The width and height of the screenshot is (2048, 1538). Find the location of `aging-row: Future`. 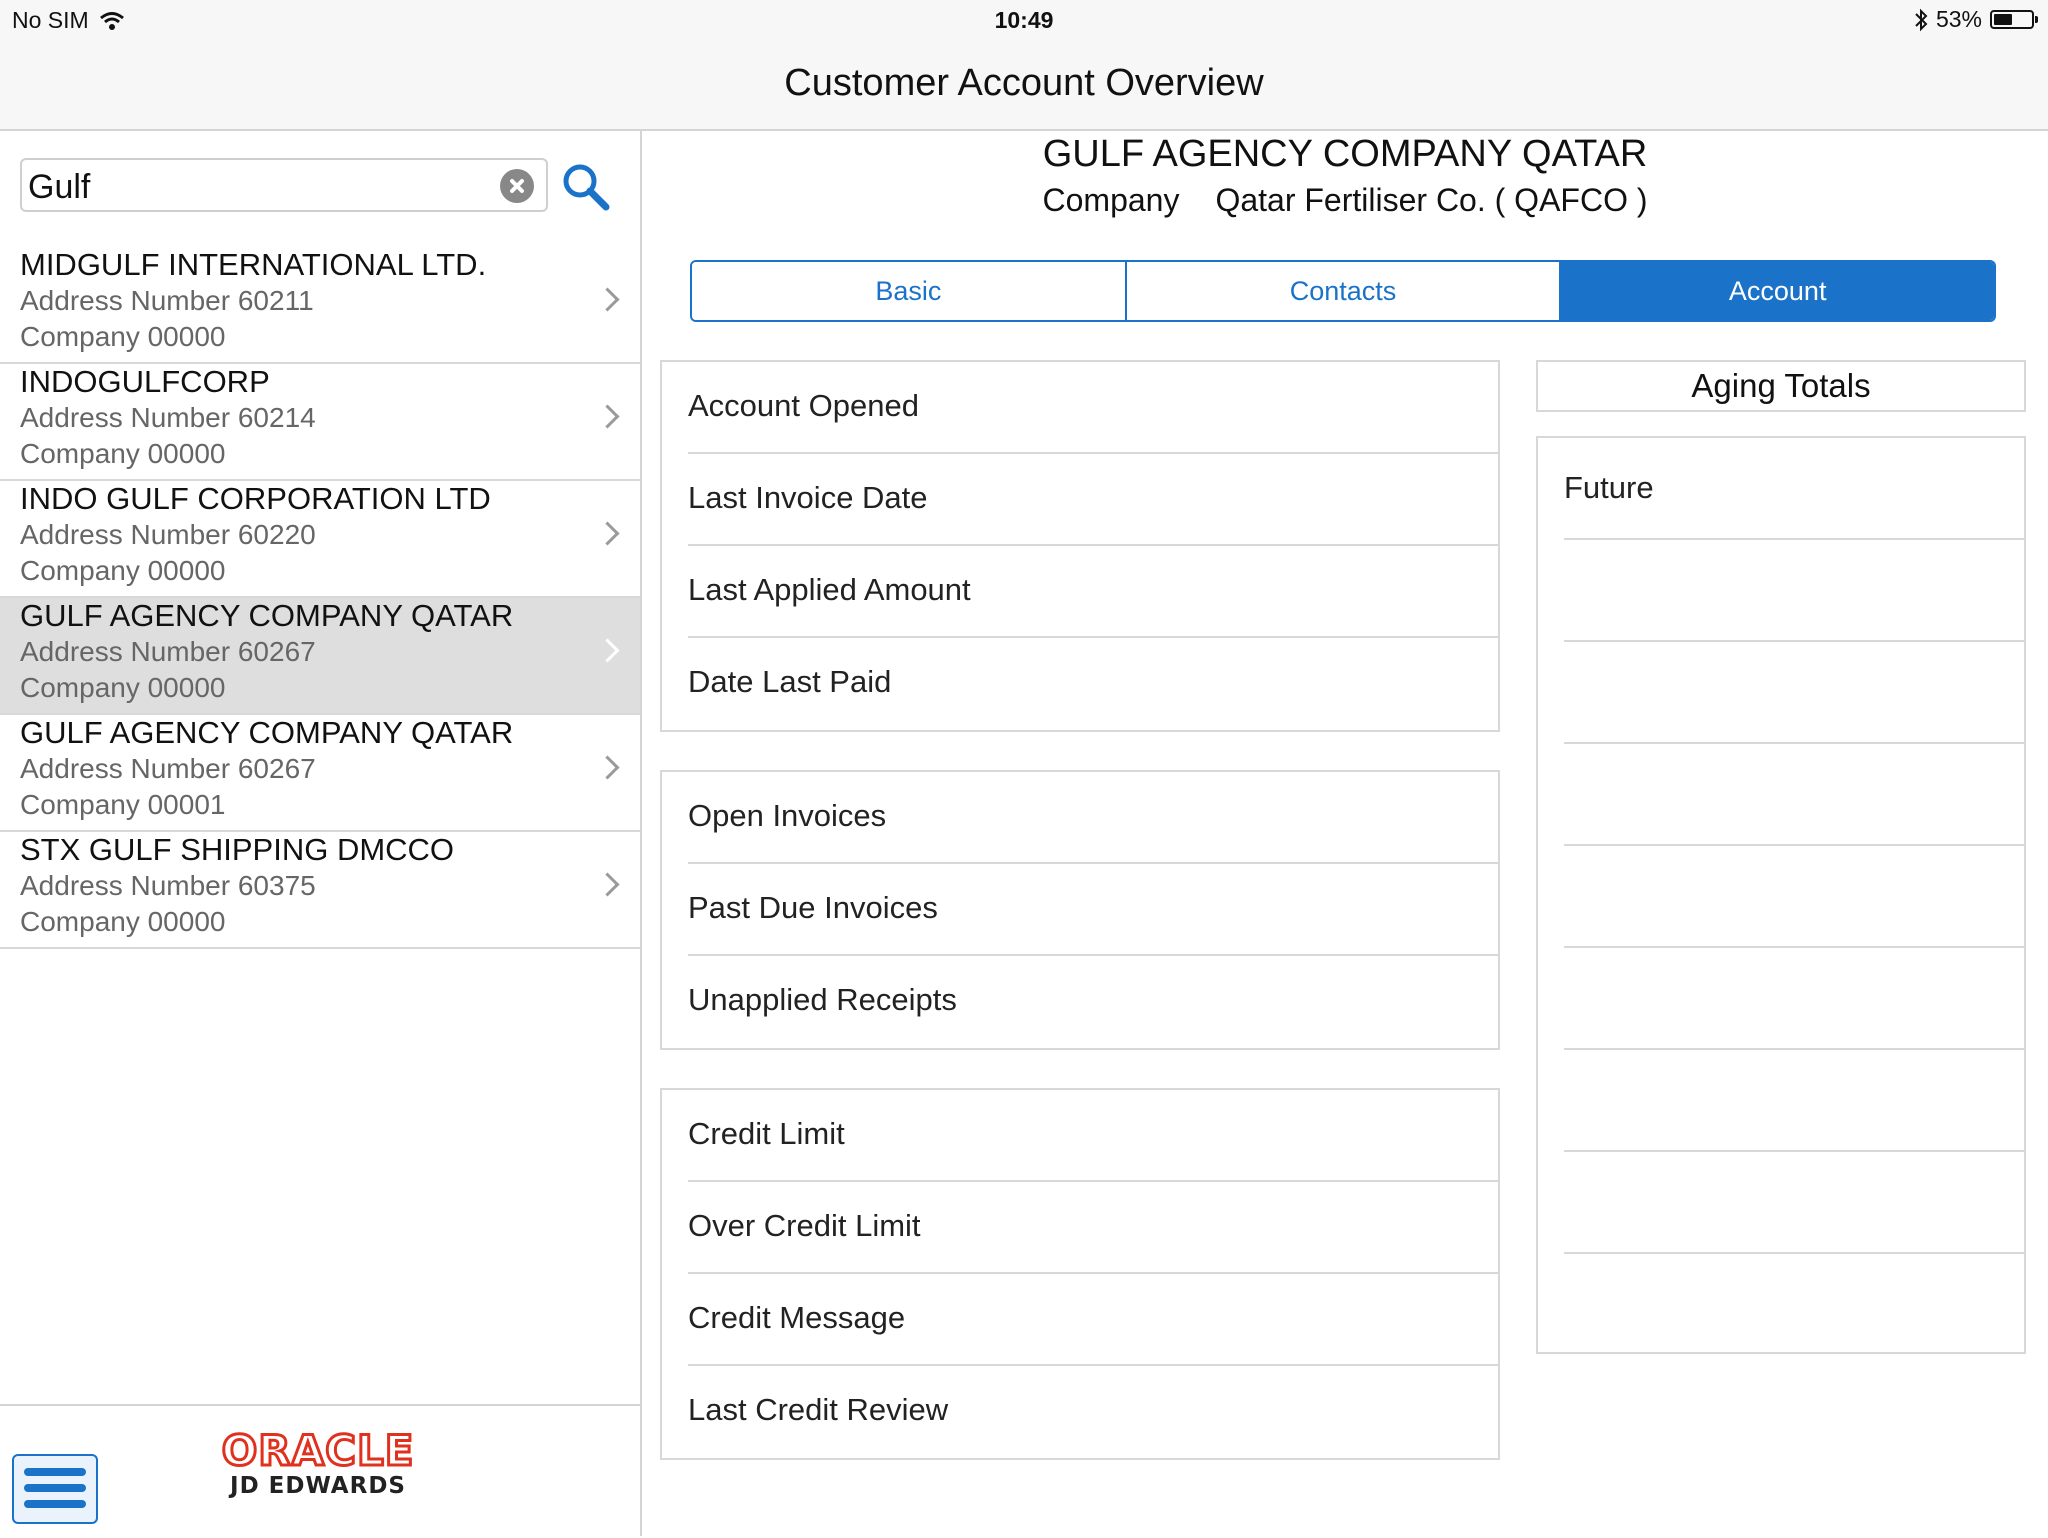

aging-row: Future is located at coordinates (1794, 489).